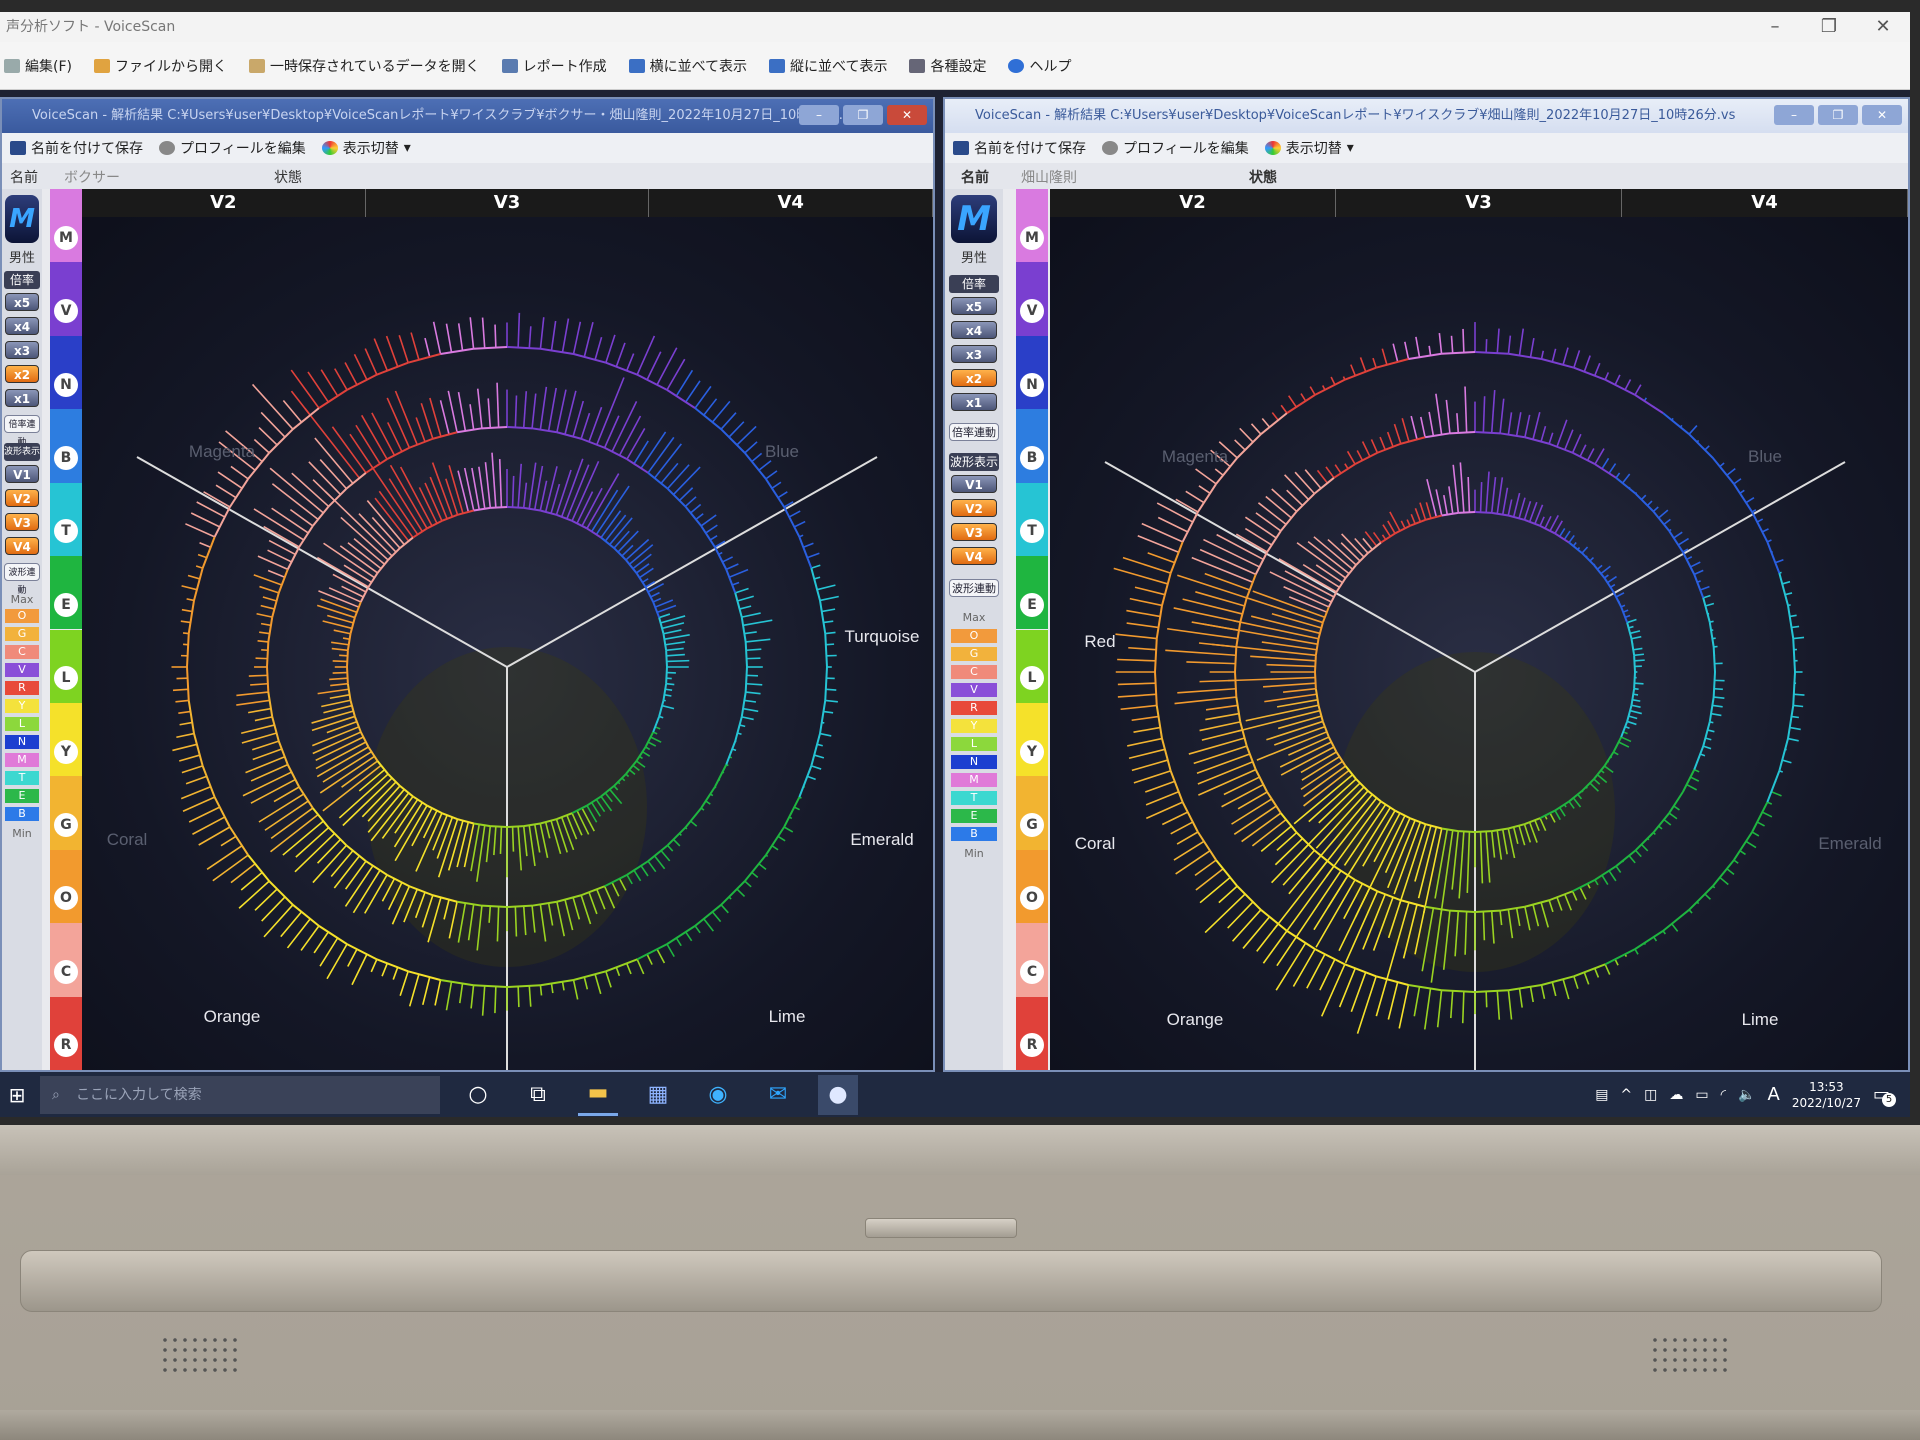 The width and height of the screenshot is (1920, 1440). I want to click on windows-start-icon: ⊞, so click(17, 1095).